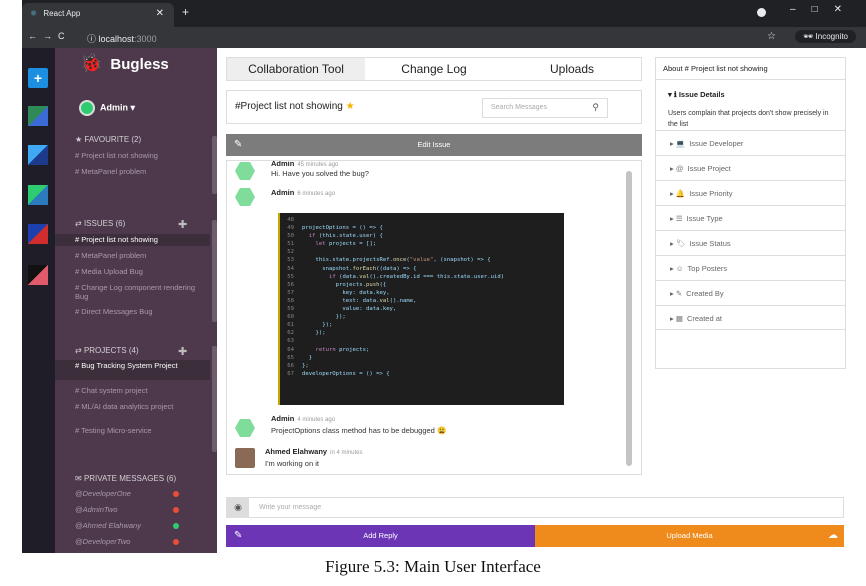 This screenshot has height=586, width=866. Describe the element at coordinates (750, 317) in the screenshot. I see `section-created-at: ▸ ▦ Created at` at that location.